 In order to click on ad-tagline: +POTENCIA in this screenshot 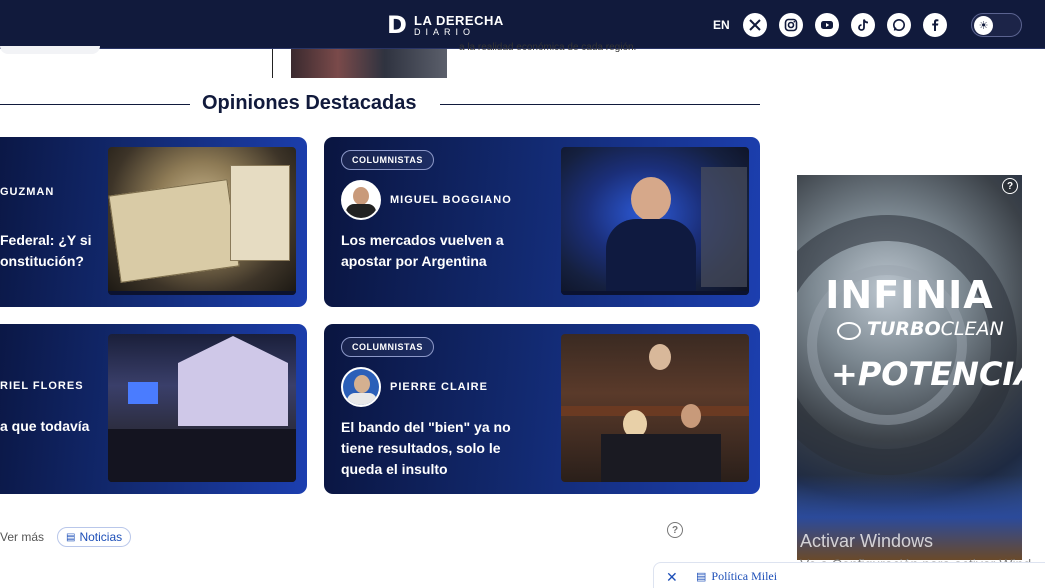, I will do `click(926, 374)`.